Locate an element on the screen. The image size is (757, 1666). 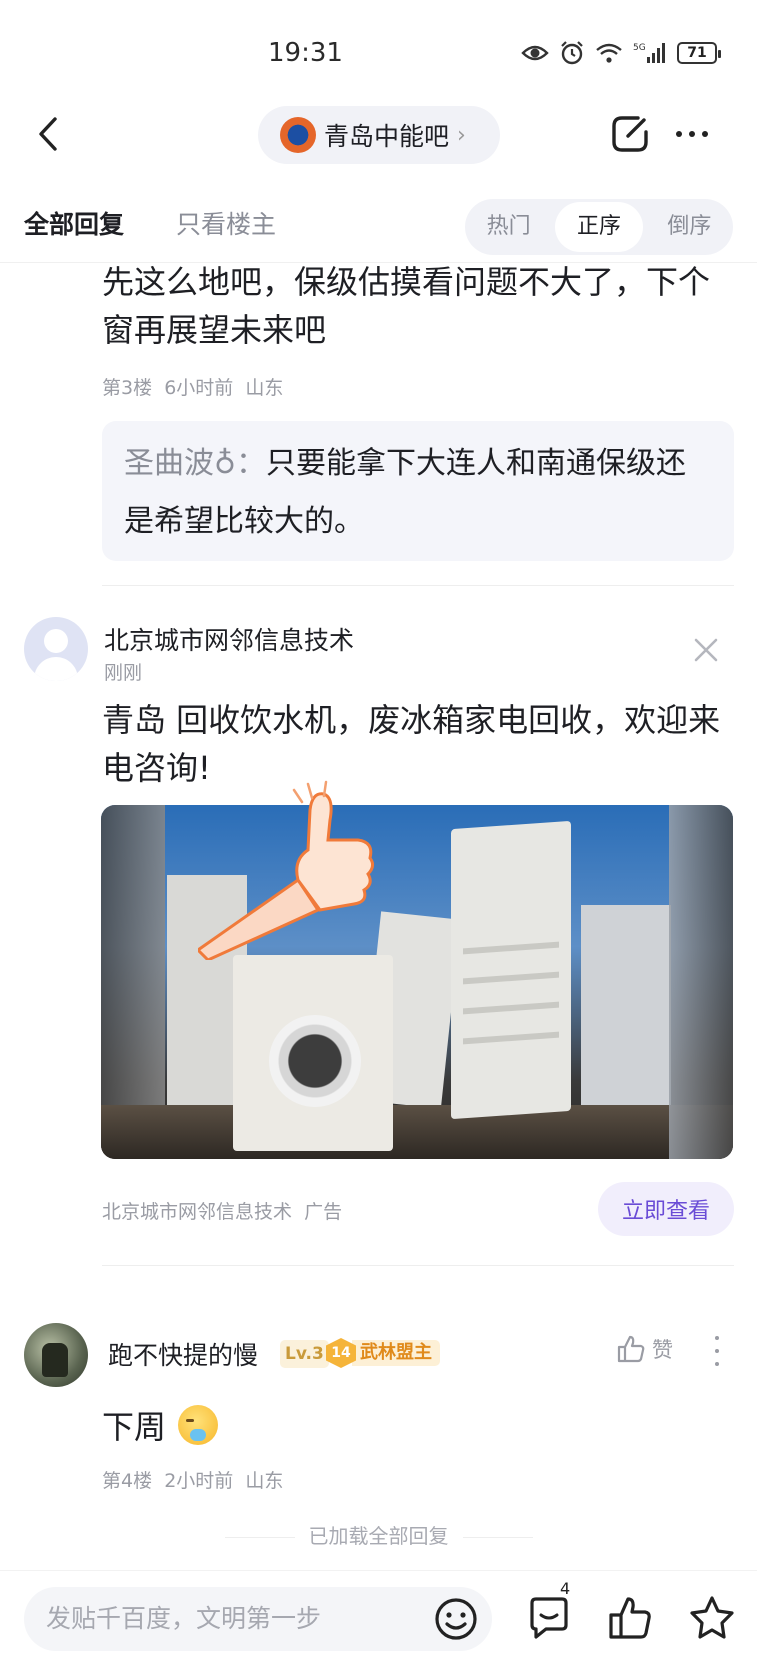
sort-toggle: 热门 正序 倒序 is located at coordinates (599, 227).